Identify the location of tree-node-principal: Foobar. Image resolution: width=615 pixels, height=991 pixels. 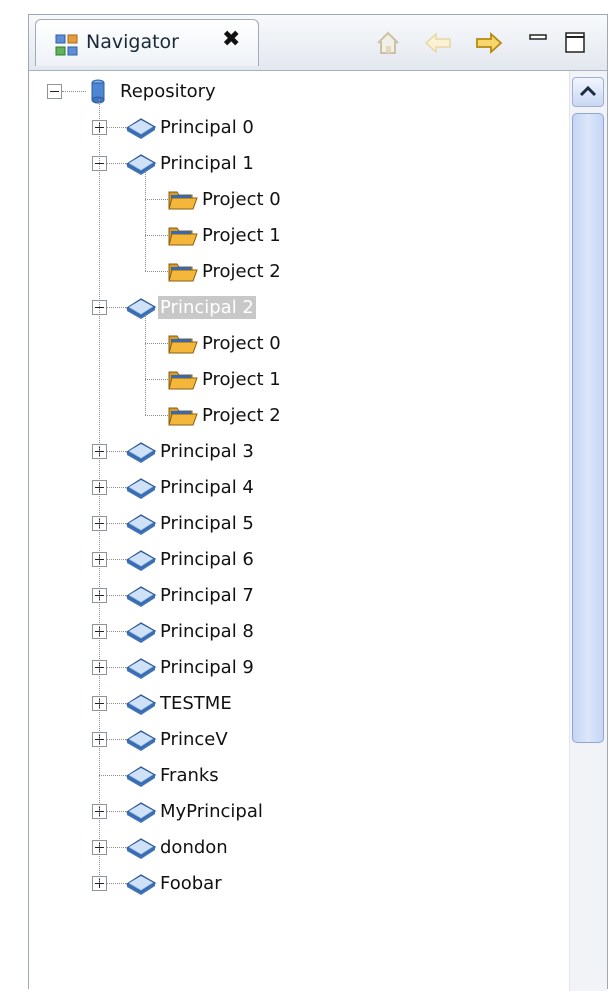
(174, 883).